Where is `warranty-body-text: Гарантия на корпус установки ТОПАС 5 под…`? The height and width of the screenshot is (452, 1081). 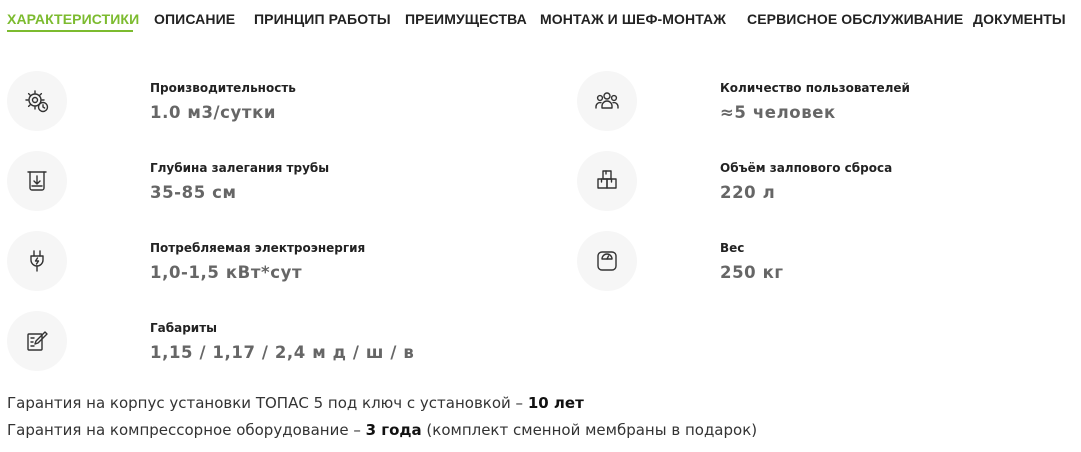 warranty-body-text: Гарантия на корпус установки ТОПАС 5 под… is located at coordinates (267, 403).